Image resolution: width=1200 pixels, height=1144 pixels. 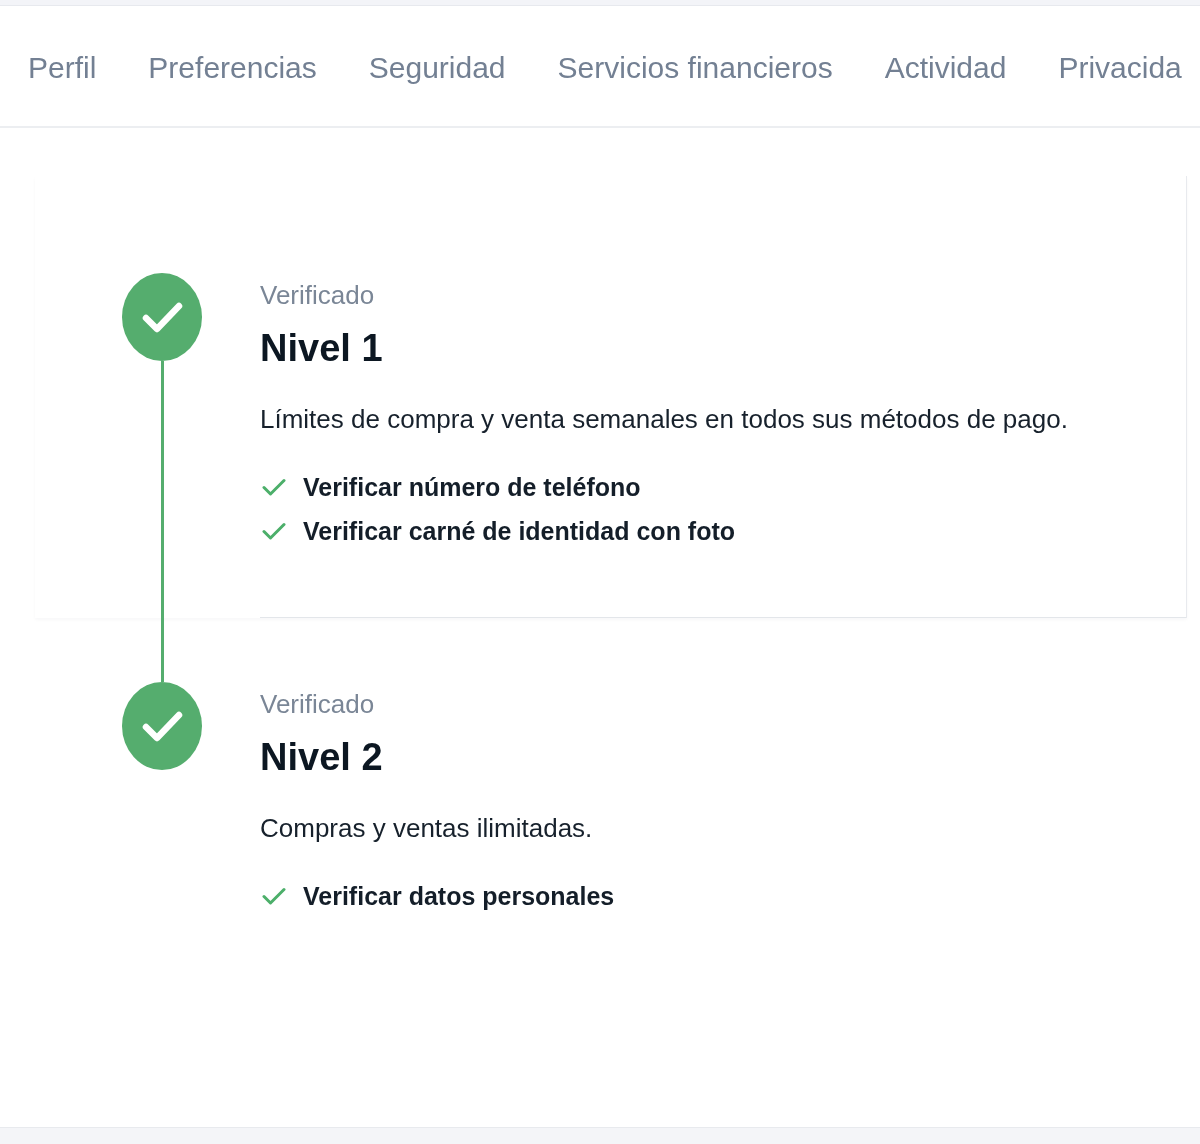 What do you see at coordinates (437, 66) in the screenshot?
I see `tab: Seguridad` at bounding box center [437, 66].